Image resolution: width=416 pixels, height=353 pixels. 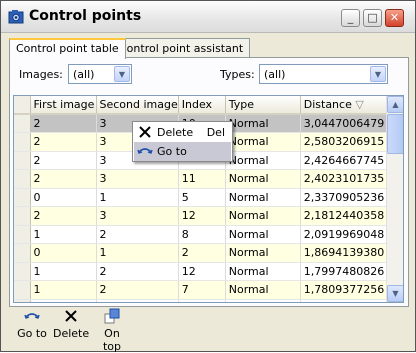 I want to click on types-filter-select: (all) ▼, so click(x=323, y=74).